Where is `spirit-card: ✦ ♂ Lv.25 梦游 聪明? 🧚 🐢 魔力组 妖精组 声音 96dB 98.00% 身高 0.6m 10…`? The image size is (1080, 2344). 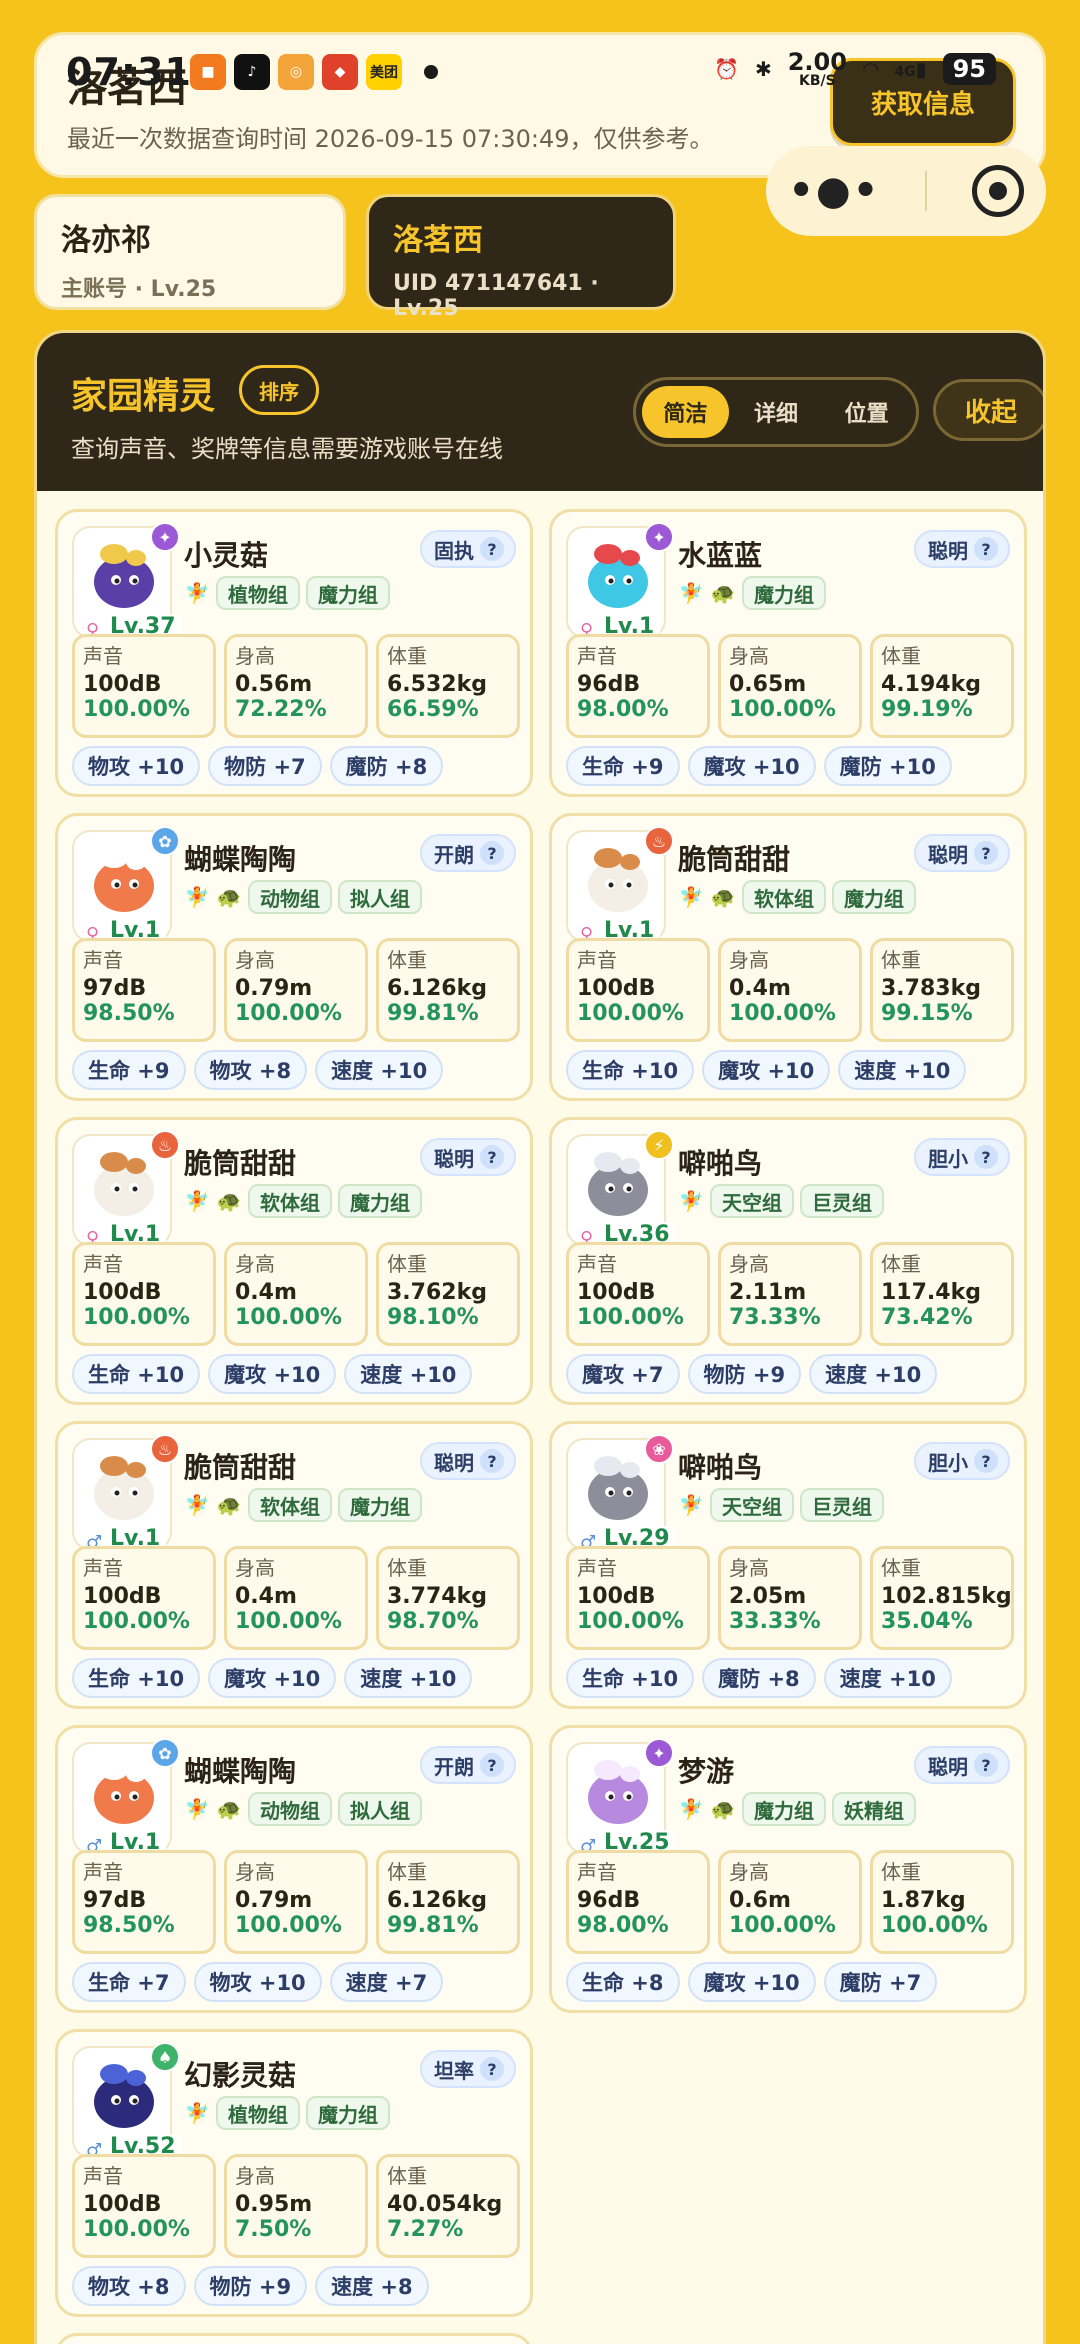
spirit-card: ✦ ♂ Lv.25 梦游 聪明? 🧚 🐢 魔力组 妖精组 声音 96dB 98.00% 身高 0.6m 10… is located at coordinates (788, 1869).